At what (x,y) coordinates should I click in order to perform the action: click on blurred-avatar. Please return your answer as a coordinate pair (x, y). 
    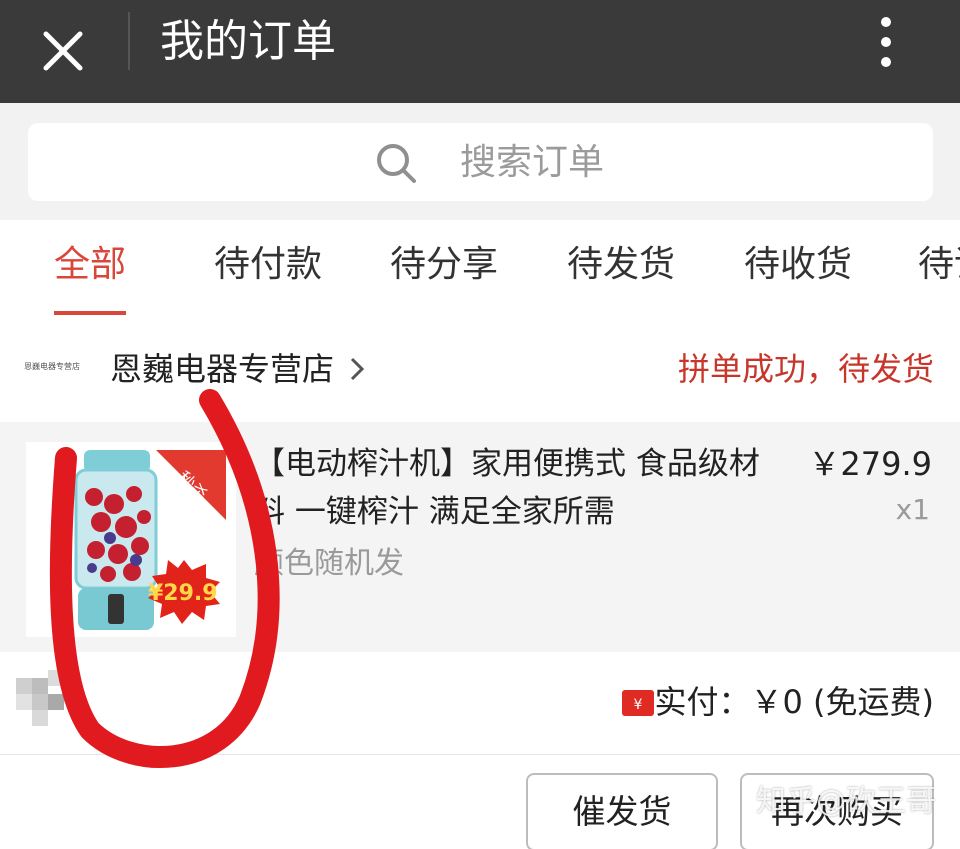
    Looking at the image, I should click on (48, 698).